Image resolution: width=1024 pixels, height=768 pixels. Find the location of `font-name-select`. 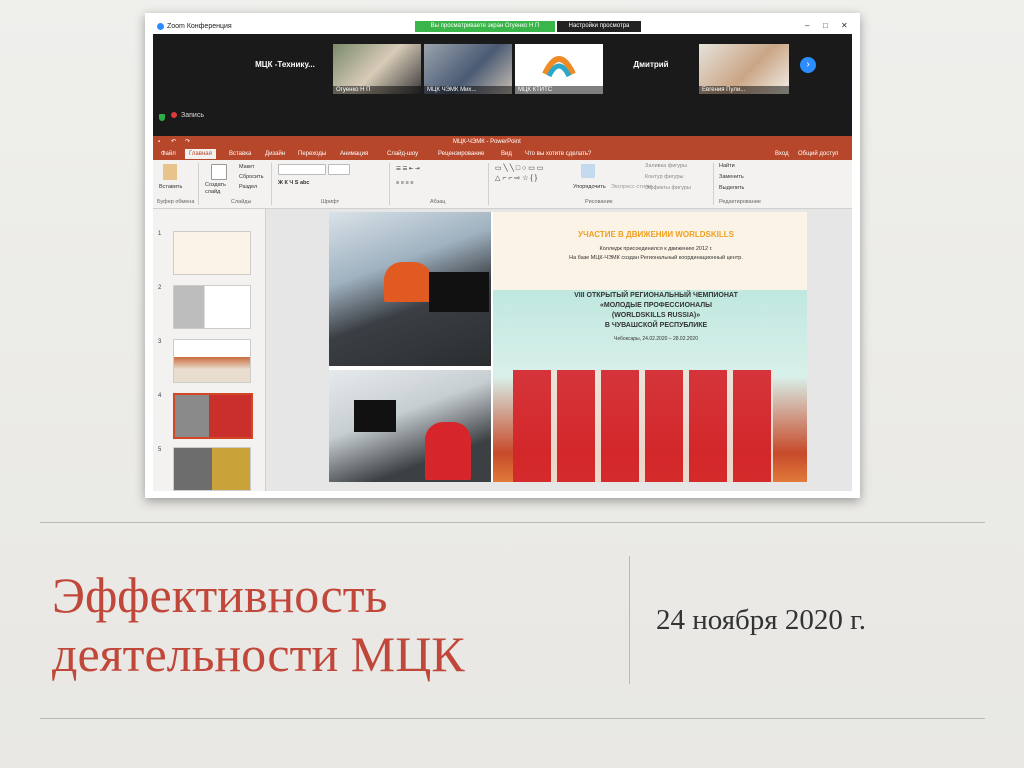

font-name-select is located at coordinates (302, 169).